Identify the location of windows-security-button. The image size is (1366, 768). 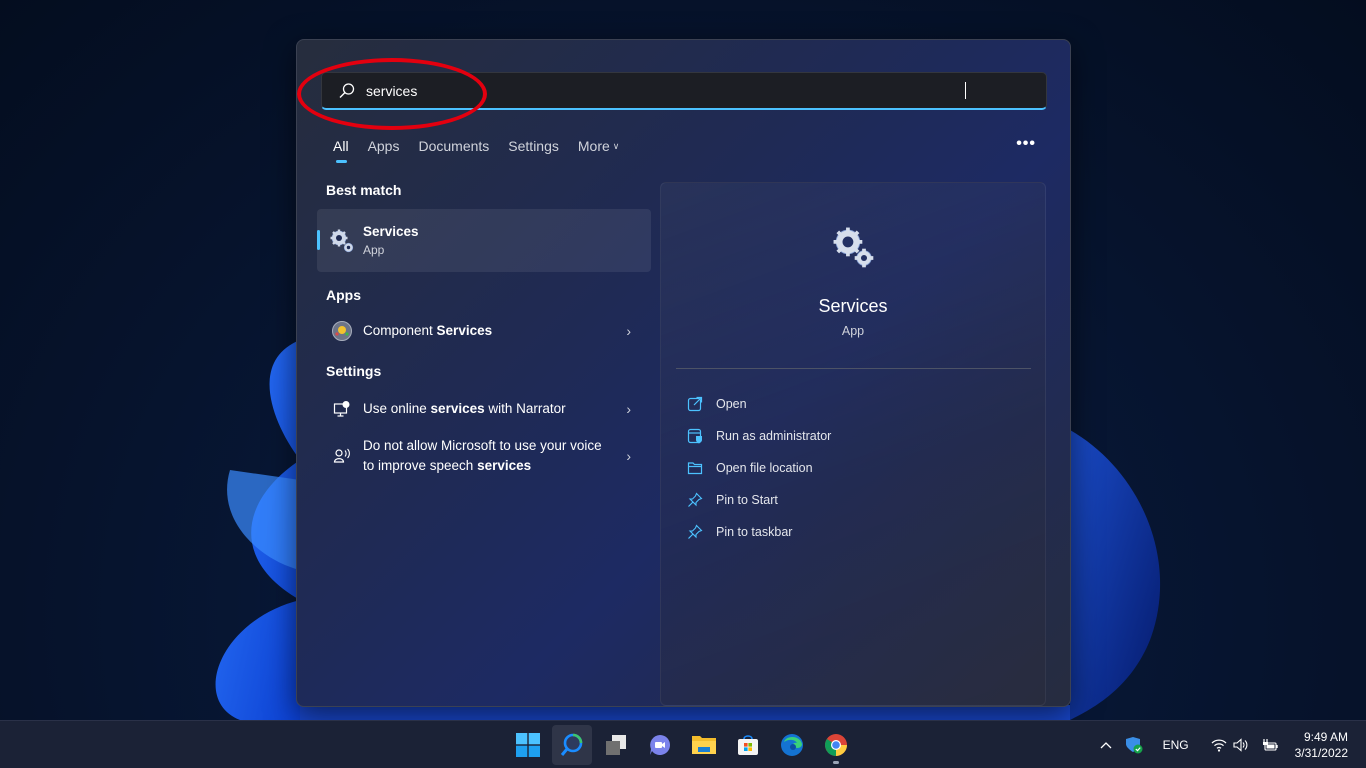
(1134, 745).